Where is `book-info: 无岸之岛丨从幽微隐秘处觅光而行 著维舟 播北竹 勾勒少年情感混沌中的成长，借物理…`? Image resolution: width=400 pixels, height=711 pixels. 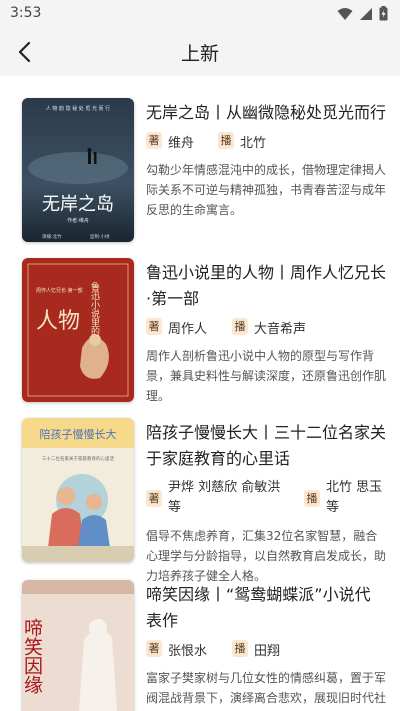
book-info: 无岸之岛丨从幽微隐秘处觅光而行 著维舟 播北竹 勾勒少年情感混沌中的成长，借物理… is located at coordinates (266, 160).